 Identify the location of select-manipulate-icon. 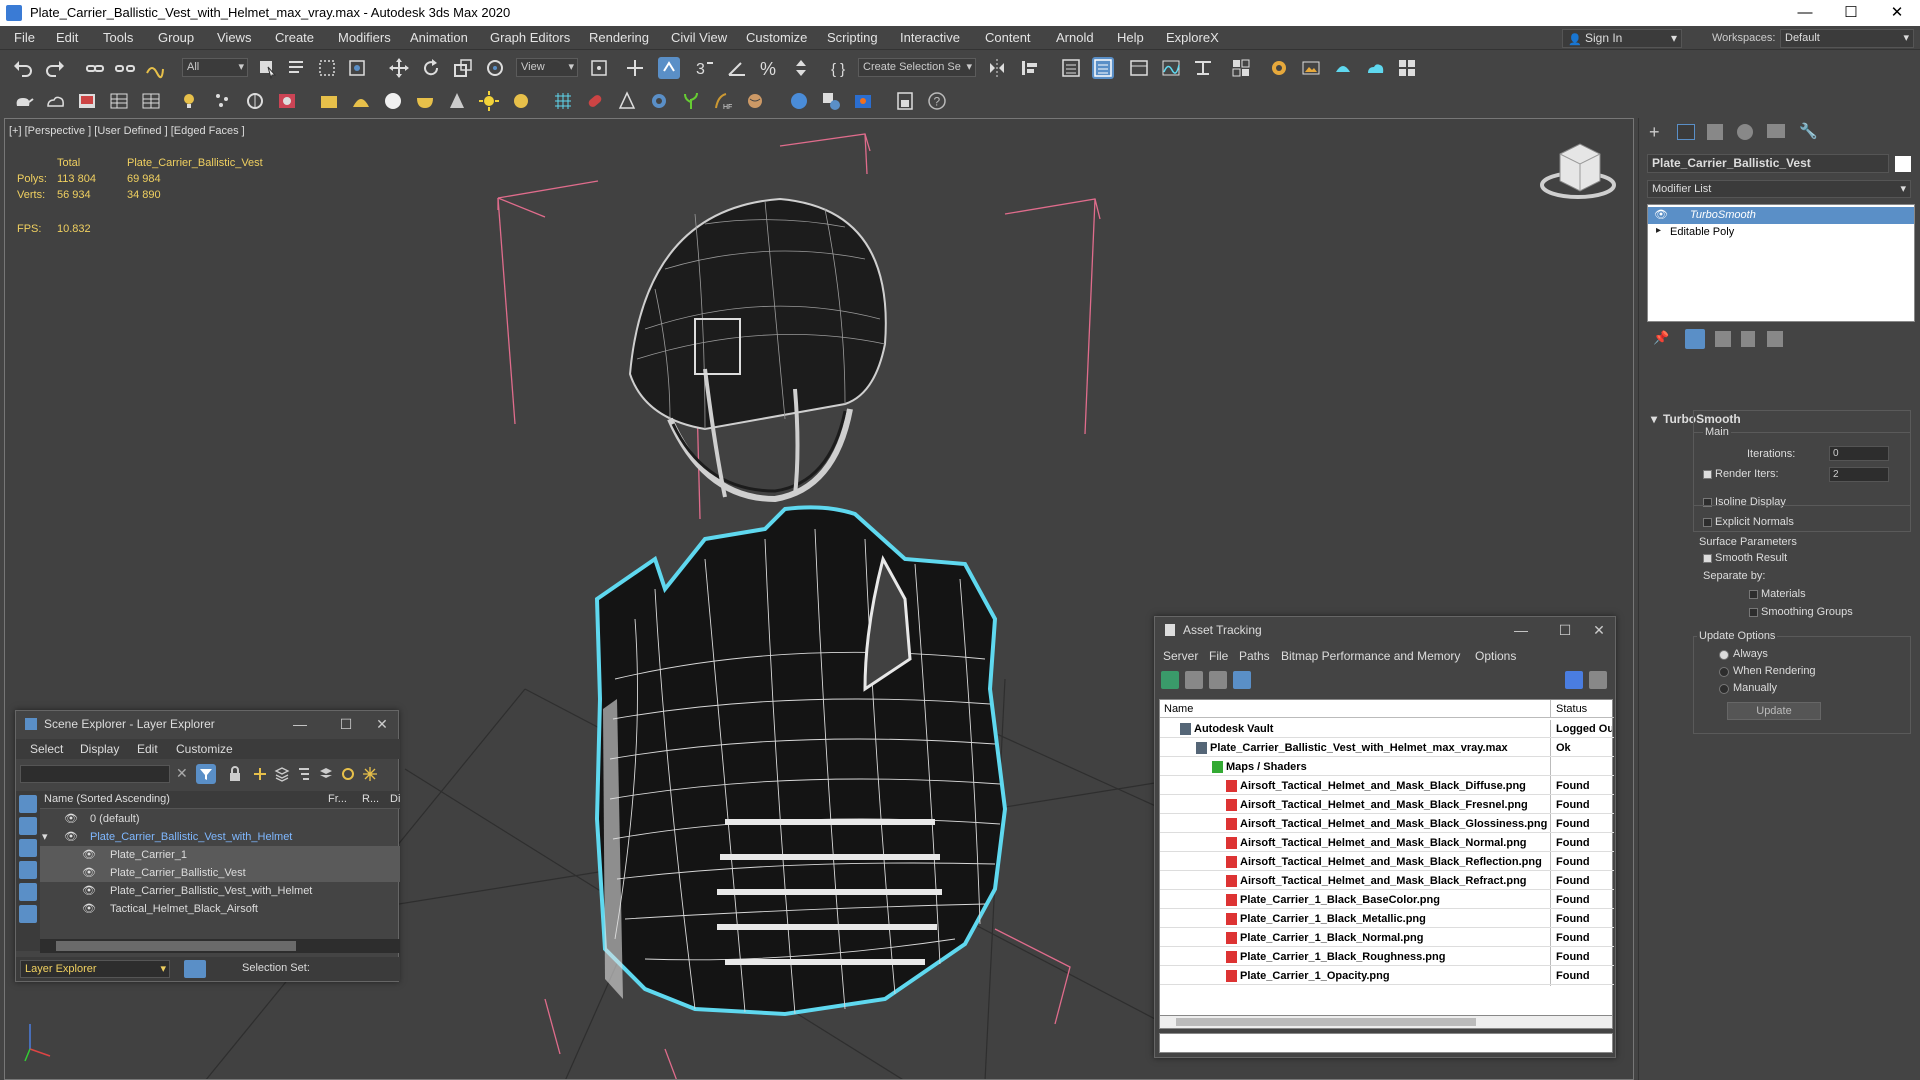
(635, 68).